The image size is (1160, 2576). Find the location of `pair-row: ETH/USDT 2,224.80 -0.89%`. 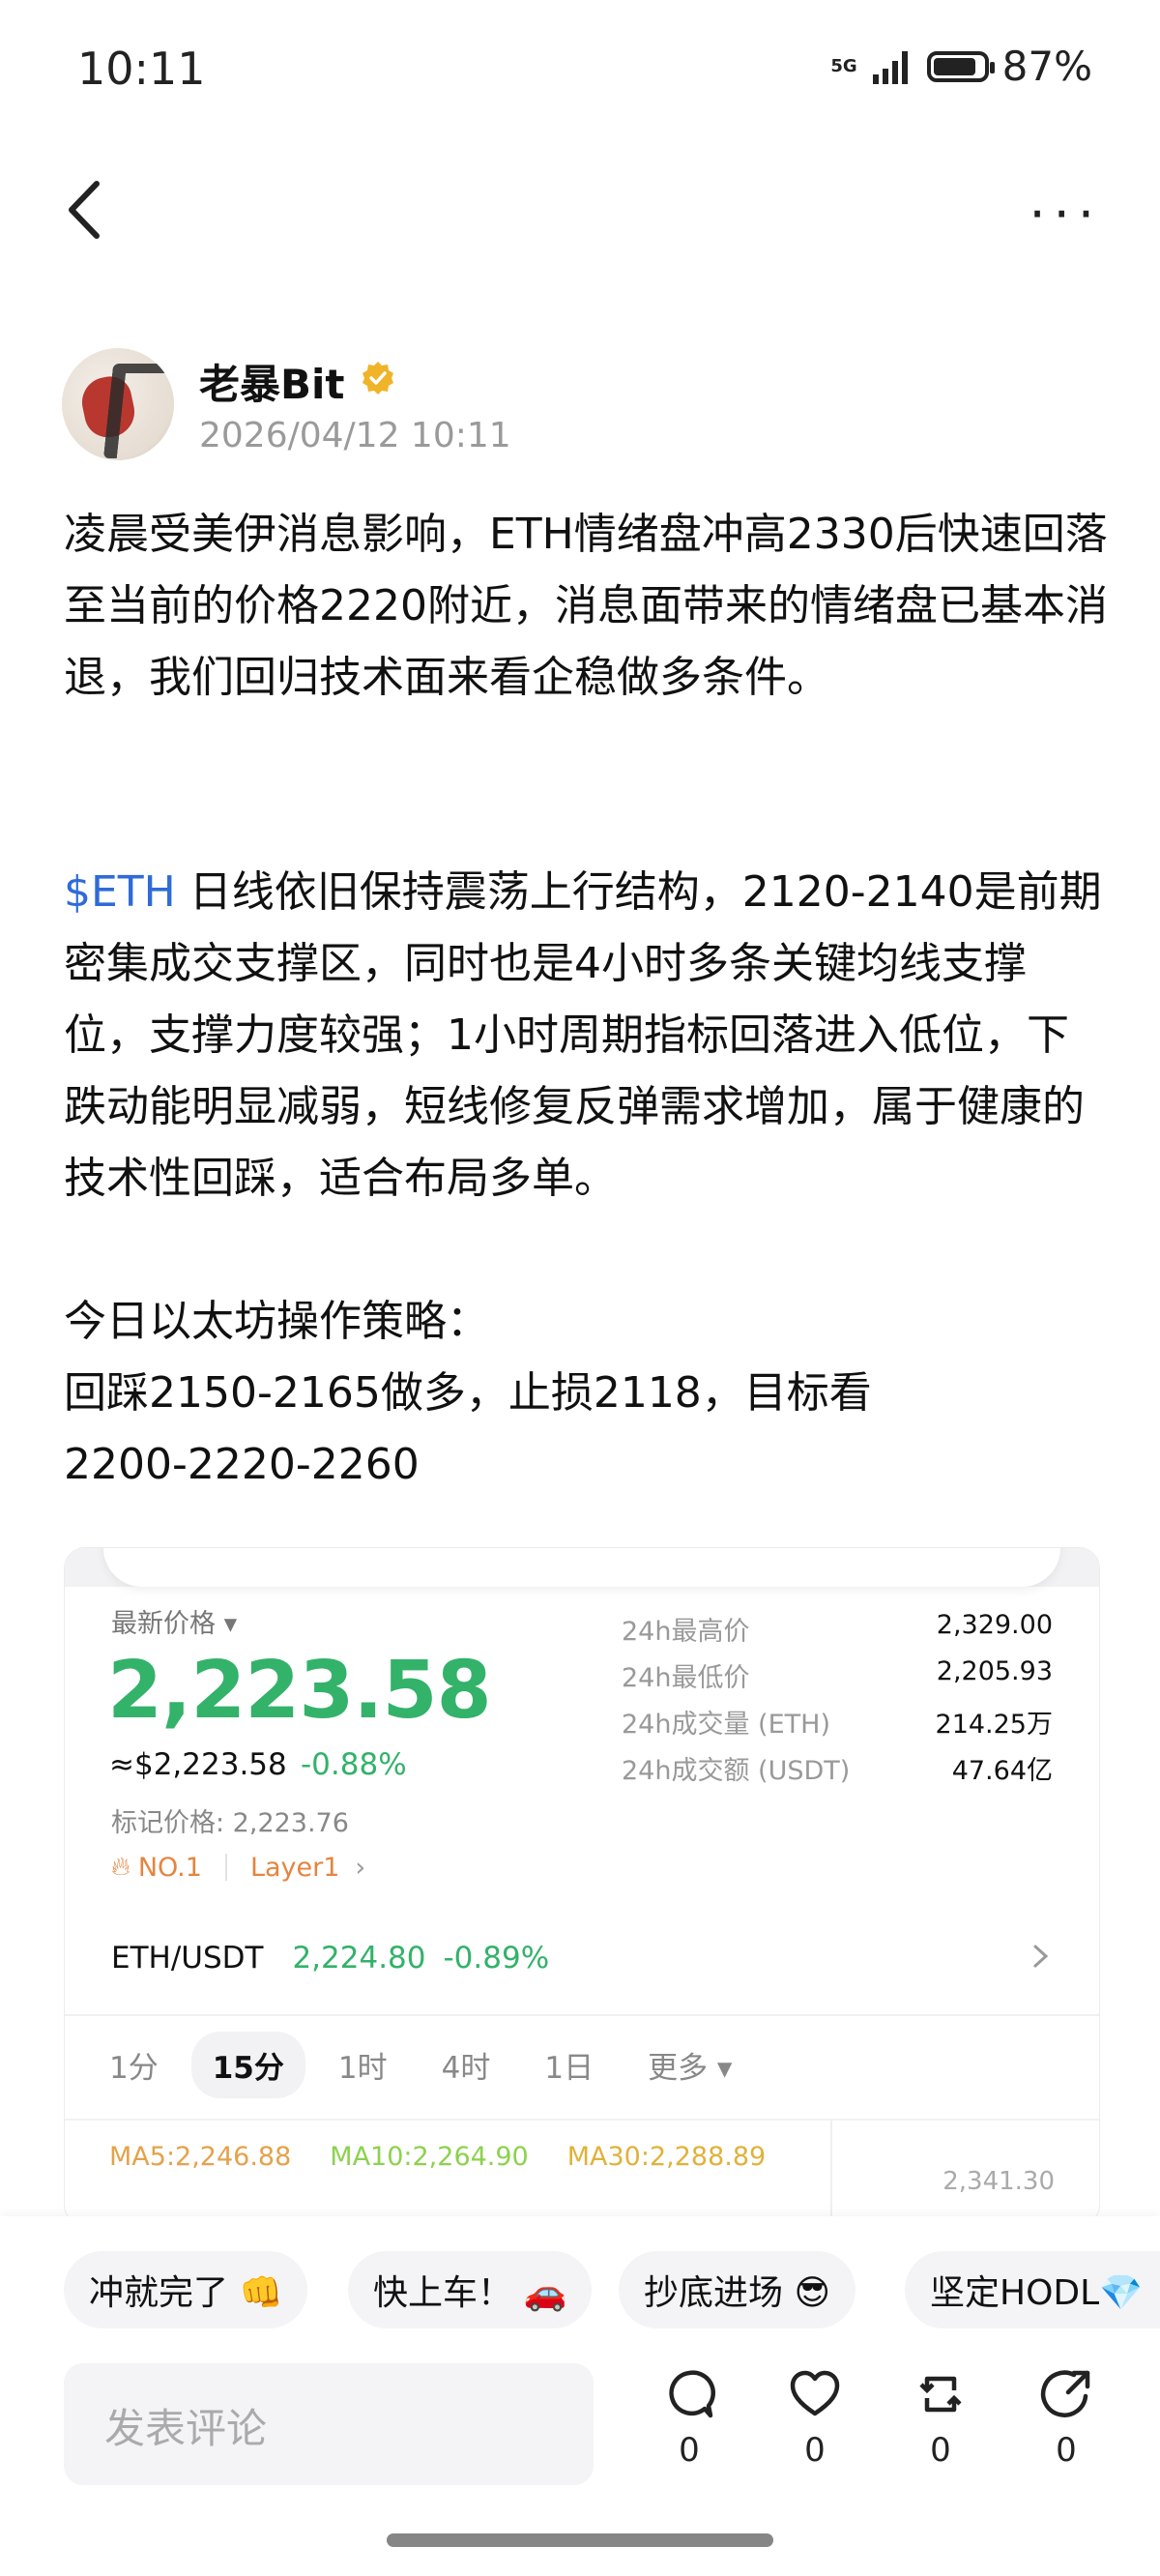

pair-row: ETH/USDT 2,224.80 -0.89% is located at coordinates (330, 1958).